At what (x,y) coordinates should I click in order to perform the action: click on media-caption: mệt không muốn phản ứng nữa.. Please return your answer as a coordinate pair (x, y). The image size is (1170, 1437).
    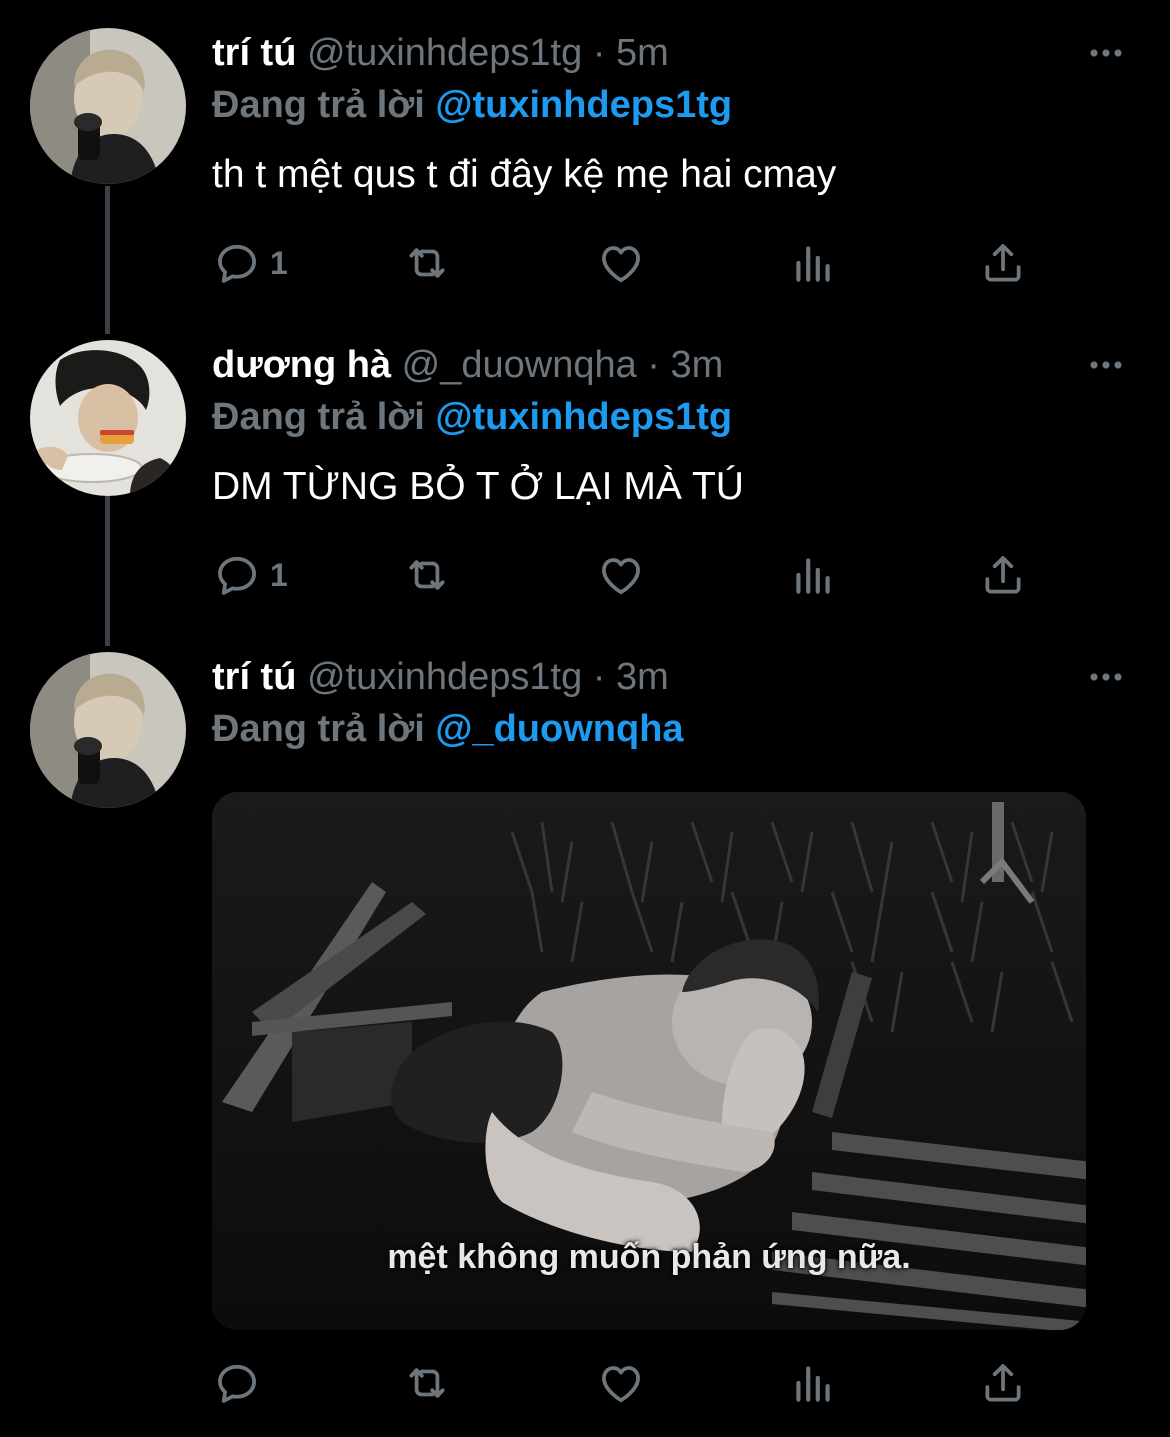
    Looking at the image, I should click on (649, 1257).